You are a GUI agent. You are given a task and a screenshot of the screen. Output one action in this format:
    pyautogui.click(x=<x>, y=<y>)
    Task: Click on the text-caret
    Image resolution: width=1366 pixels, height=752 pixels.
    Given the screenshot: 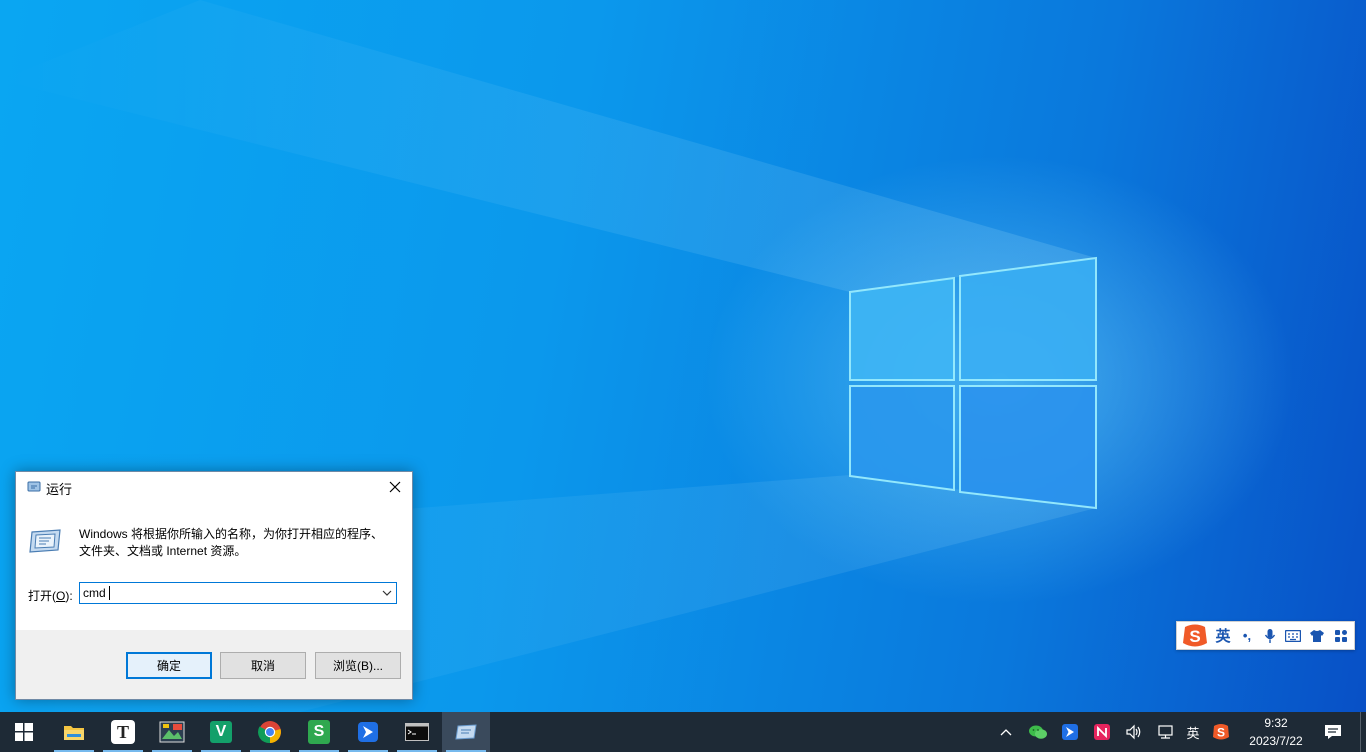 What is the action you would take?
    pyautogui.click(x=109, y=593)
    